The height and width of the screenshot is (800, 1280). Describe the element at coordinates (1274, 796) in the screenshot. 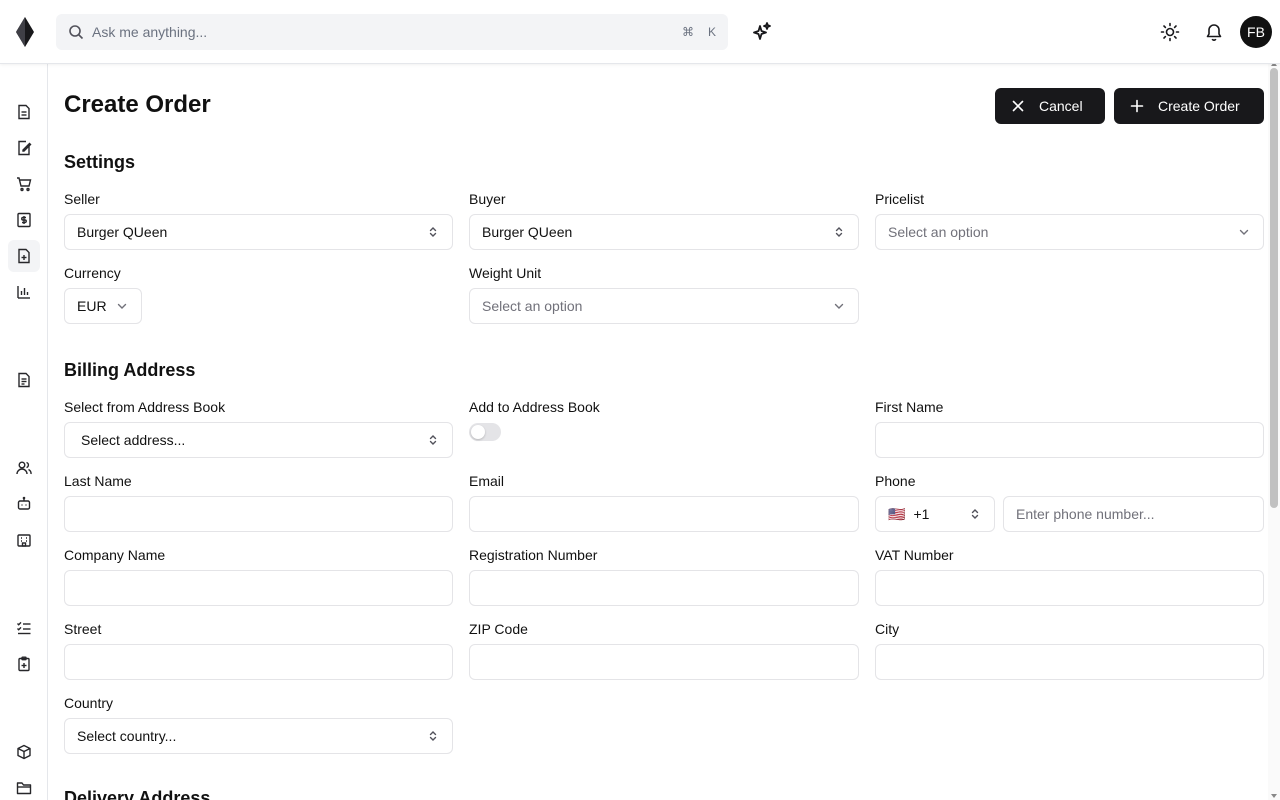

I see `scroll-down-arrow` at that location.